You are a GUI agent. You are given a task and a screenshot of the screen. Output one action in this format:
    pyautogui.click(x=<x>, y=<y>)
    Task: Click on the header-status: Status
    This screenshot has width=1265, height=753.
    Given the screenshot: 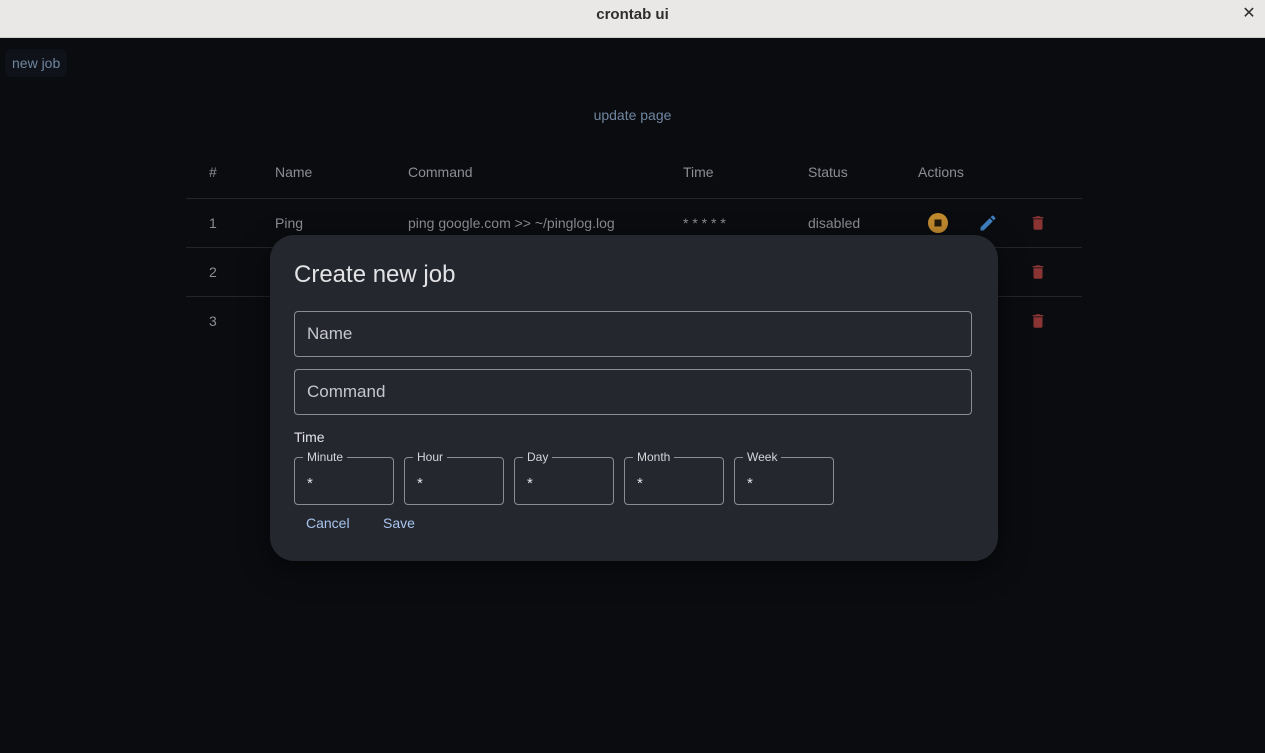 What is the action you would take?
    pyautogui.click(x=828, y=172)
    